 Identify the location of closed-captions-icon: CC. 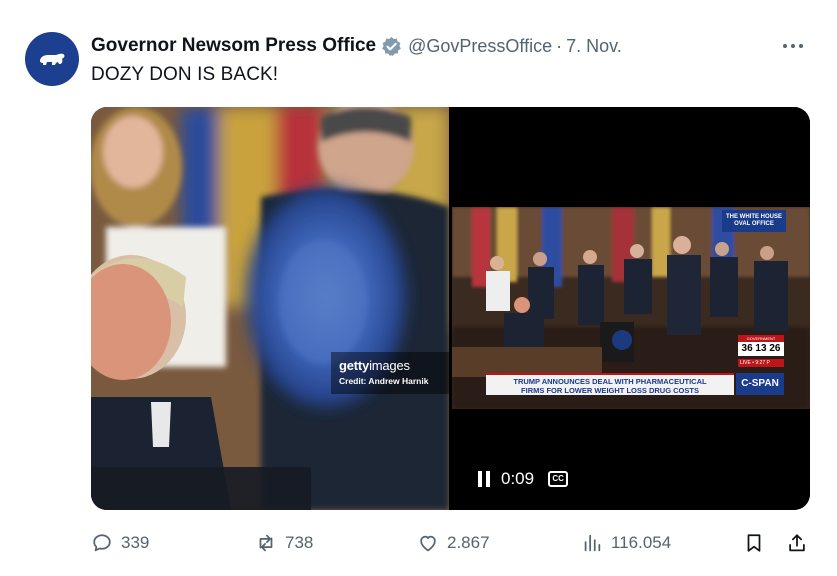
(558, 479).